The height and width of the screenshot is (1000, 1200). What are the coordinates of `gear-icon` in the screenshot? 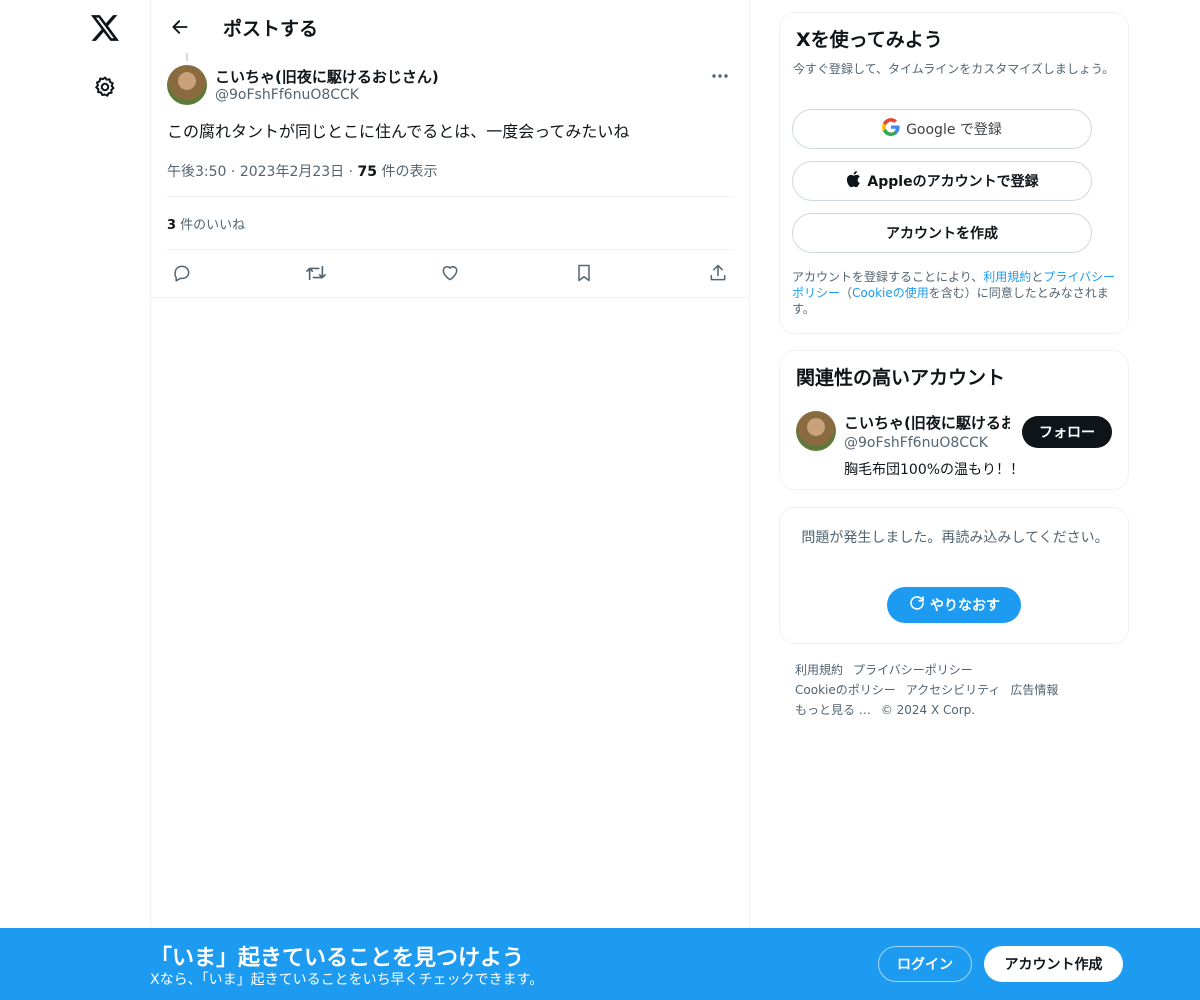 It's located at (105, 87).